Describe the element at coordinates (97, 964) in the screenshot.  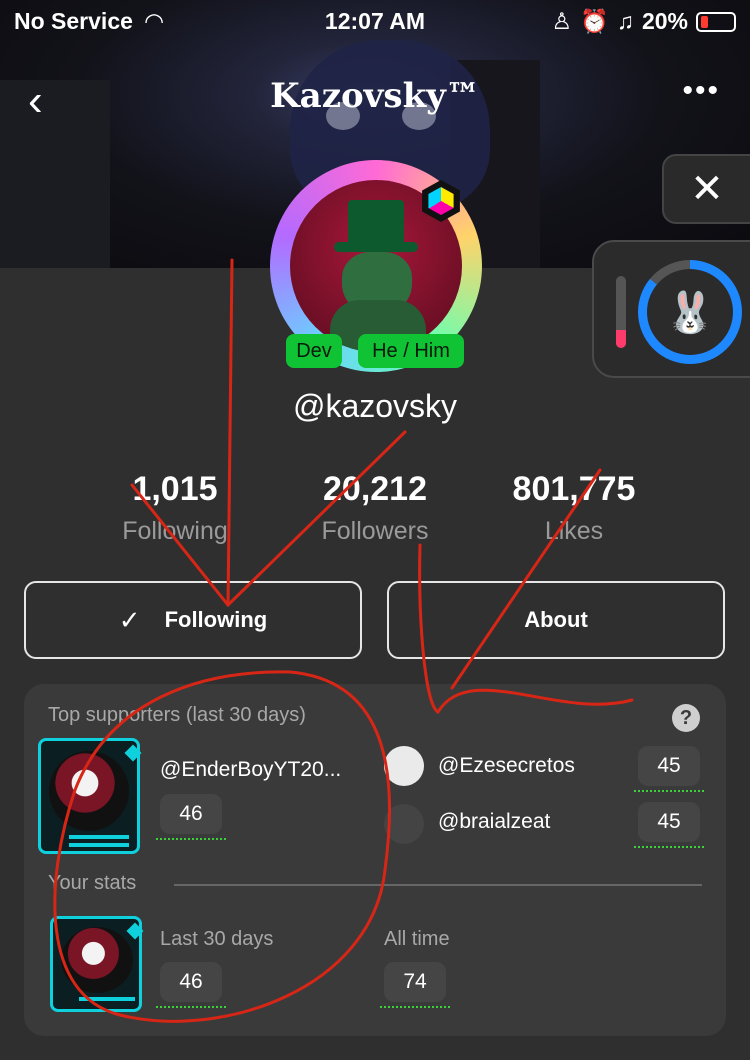
I see `my-avatar` at that location.